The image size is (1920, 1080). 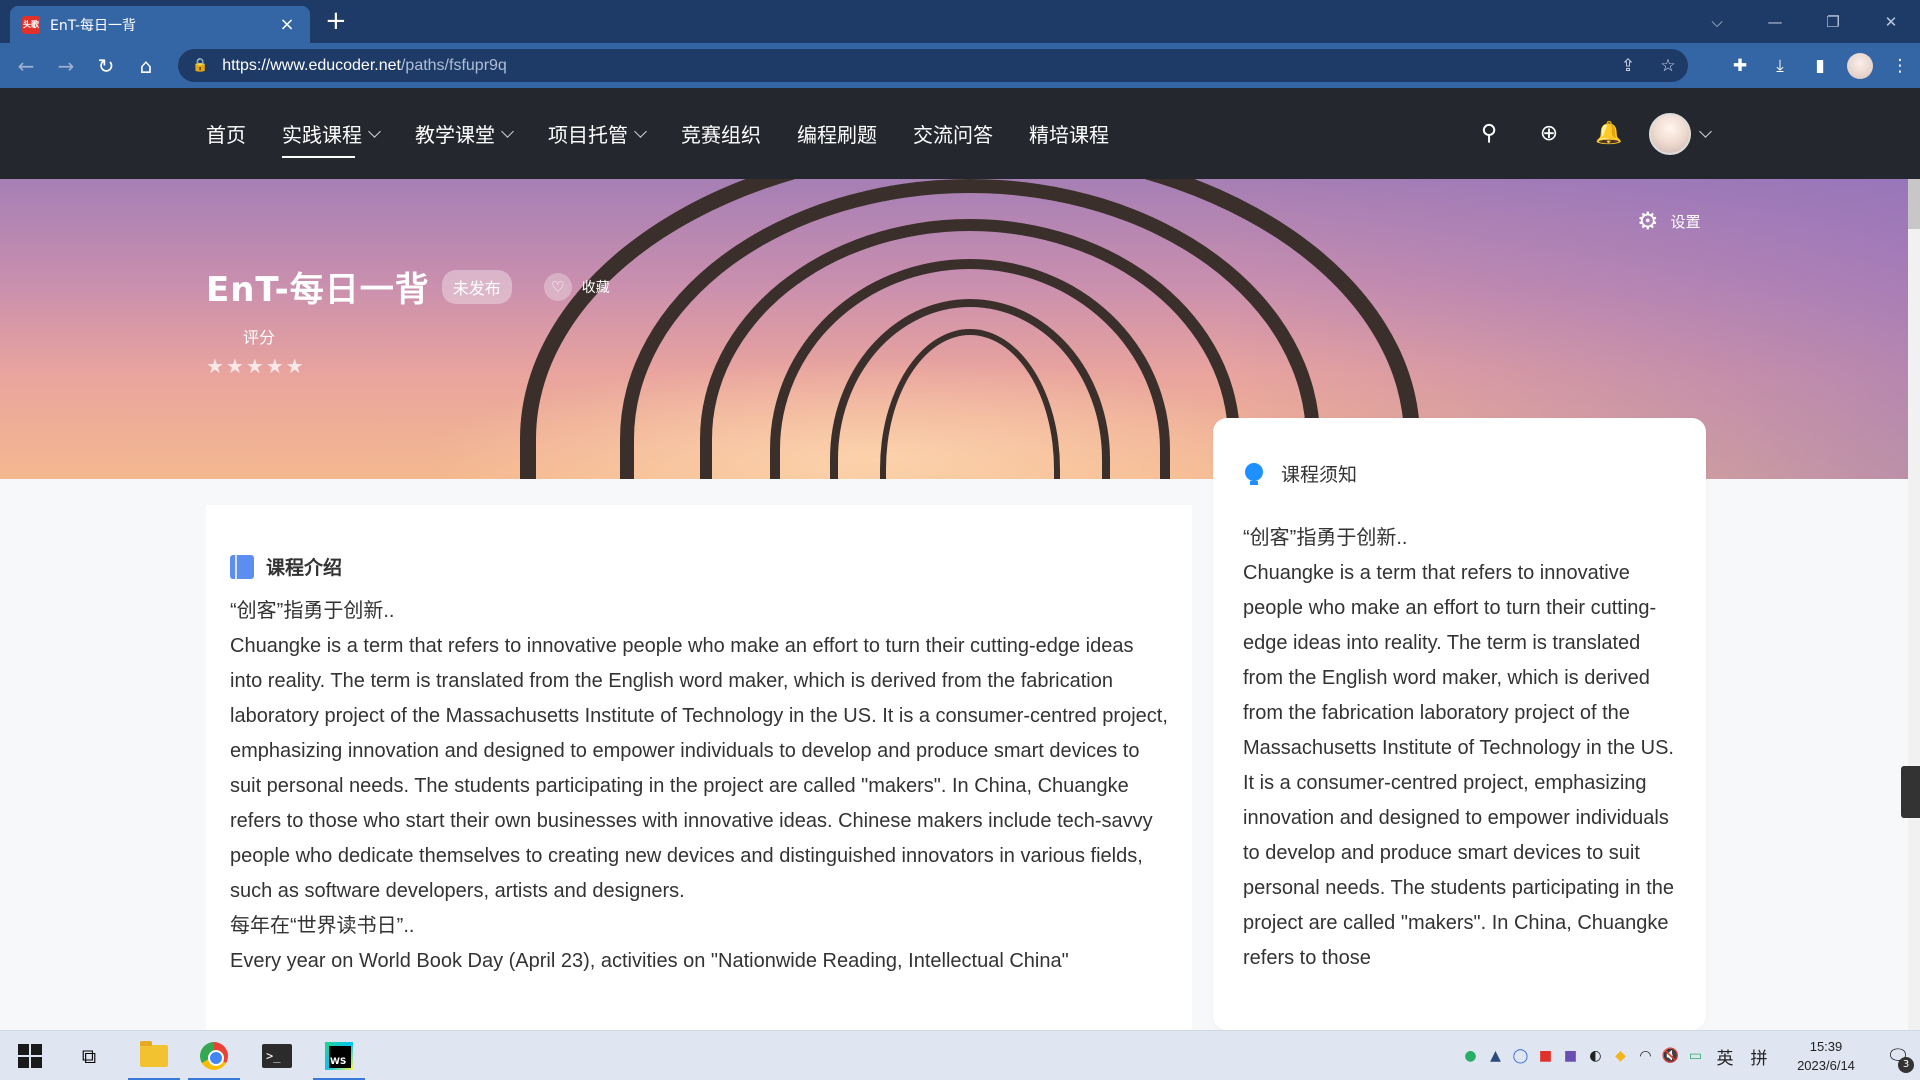 What do you see at coordinates (106, 66) in the screenshot?
I see `reload-icon: ↻` at bounding box center [106, 66].